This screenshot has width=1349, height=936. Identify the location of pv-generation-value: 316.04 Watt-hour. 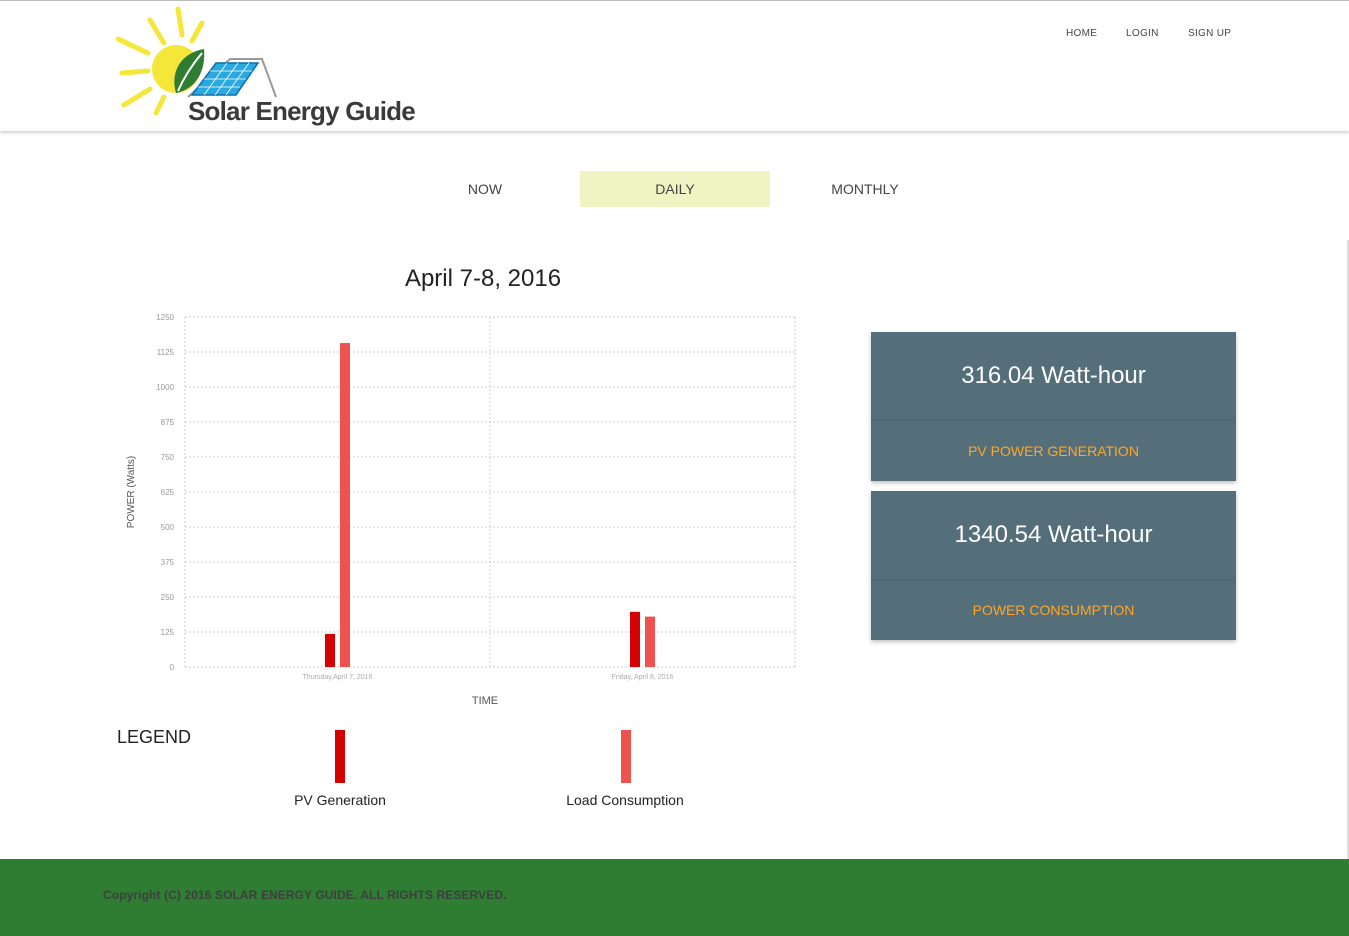
(1053, 375).